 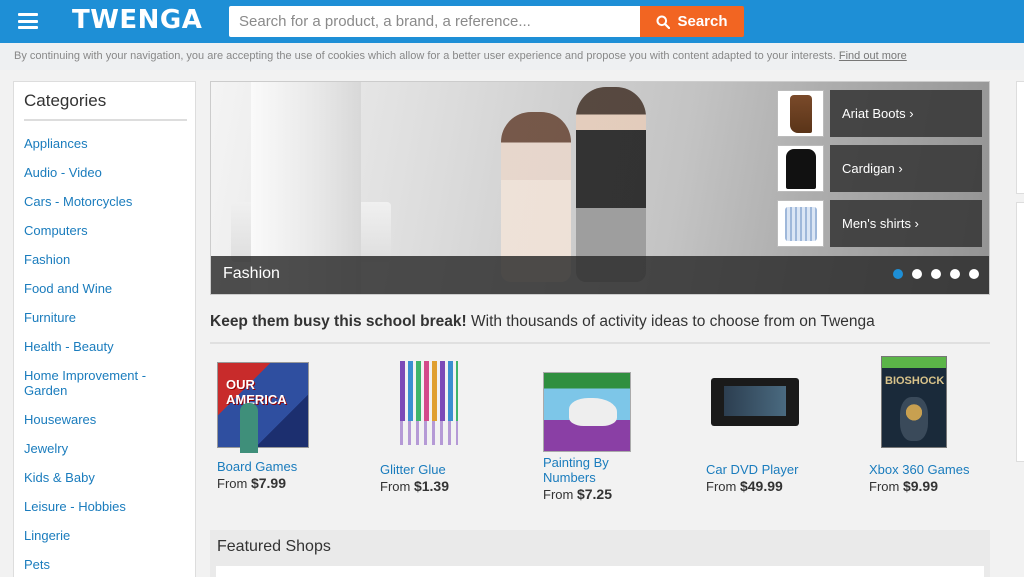 I want to click on category-link: Computers, so click(x=106, y=230).